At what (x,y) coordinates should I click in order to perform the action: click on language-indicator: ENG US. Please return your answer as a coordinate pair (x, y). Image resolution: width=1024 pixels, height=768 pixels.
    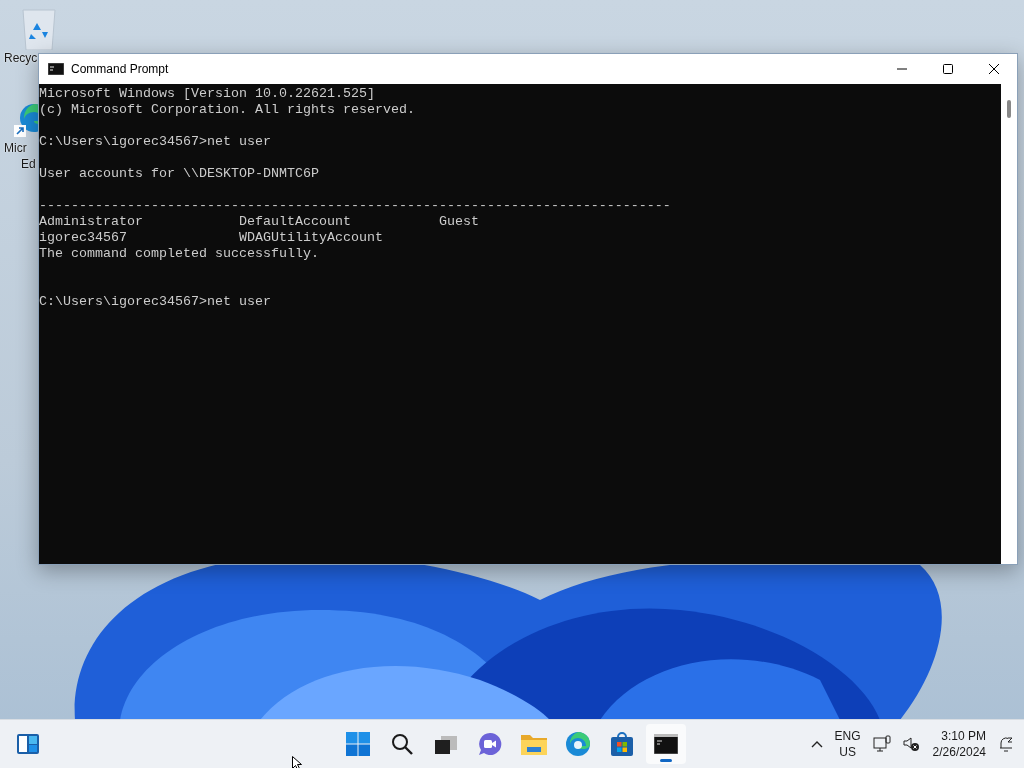
    Looking at the image, I should click on (847, 744).